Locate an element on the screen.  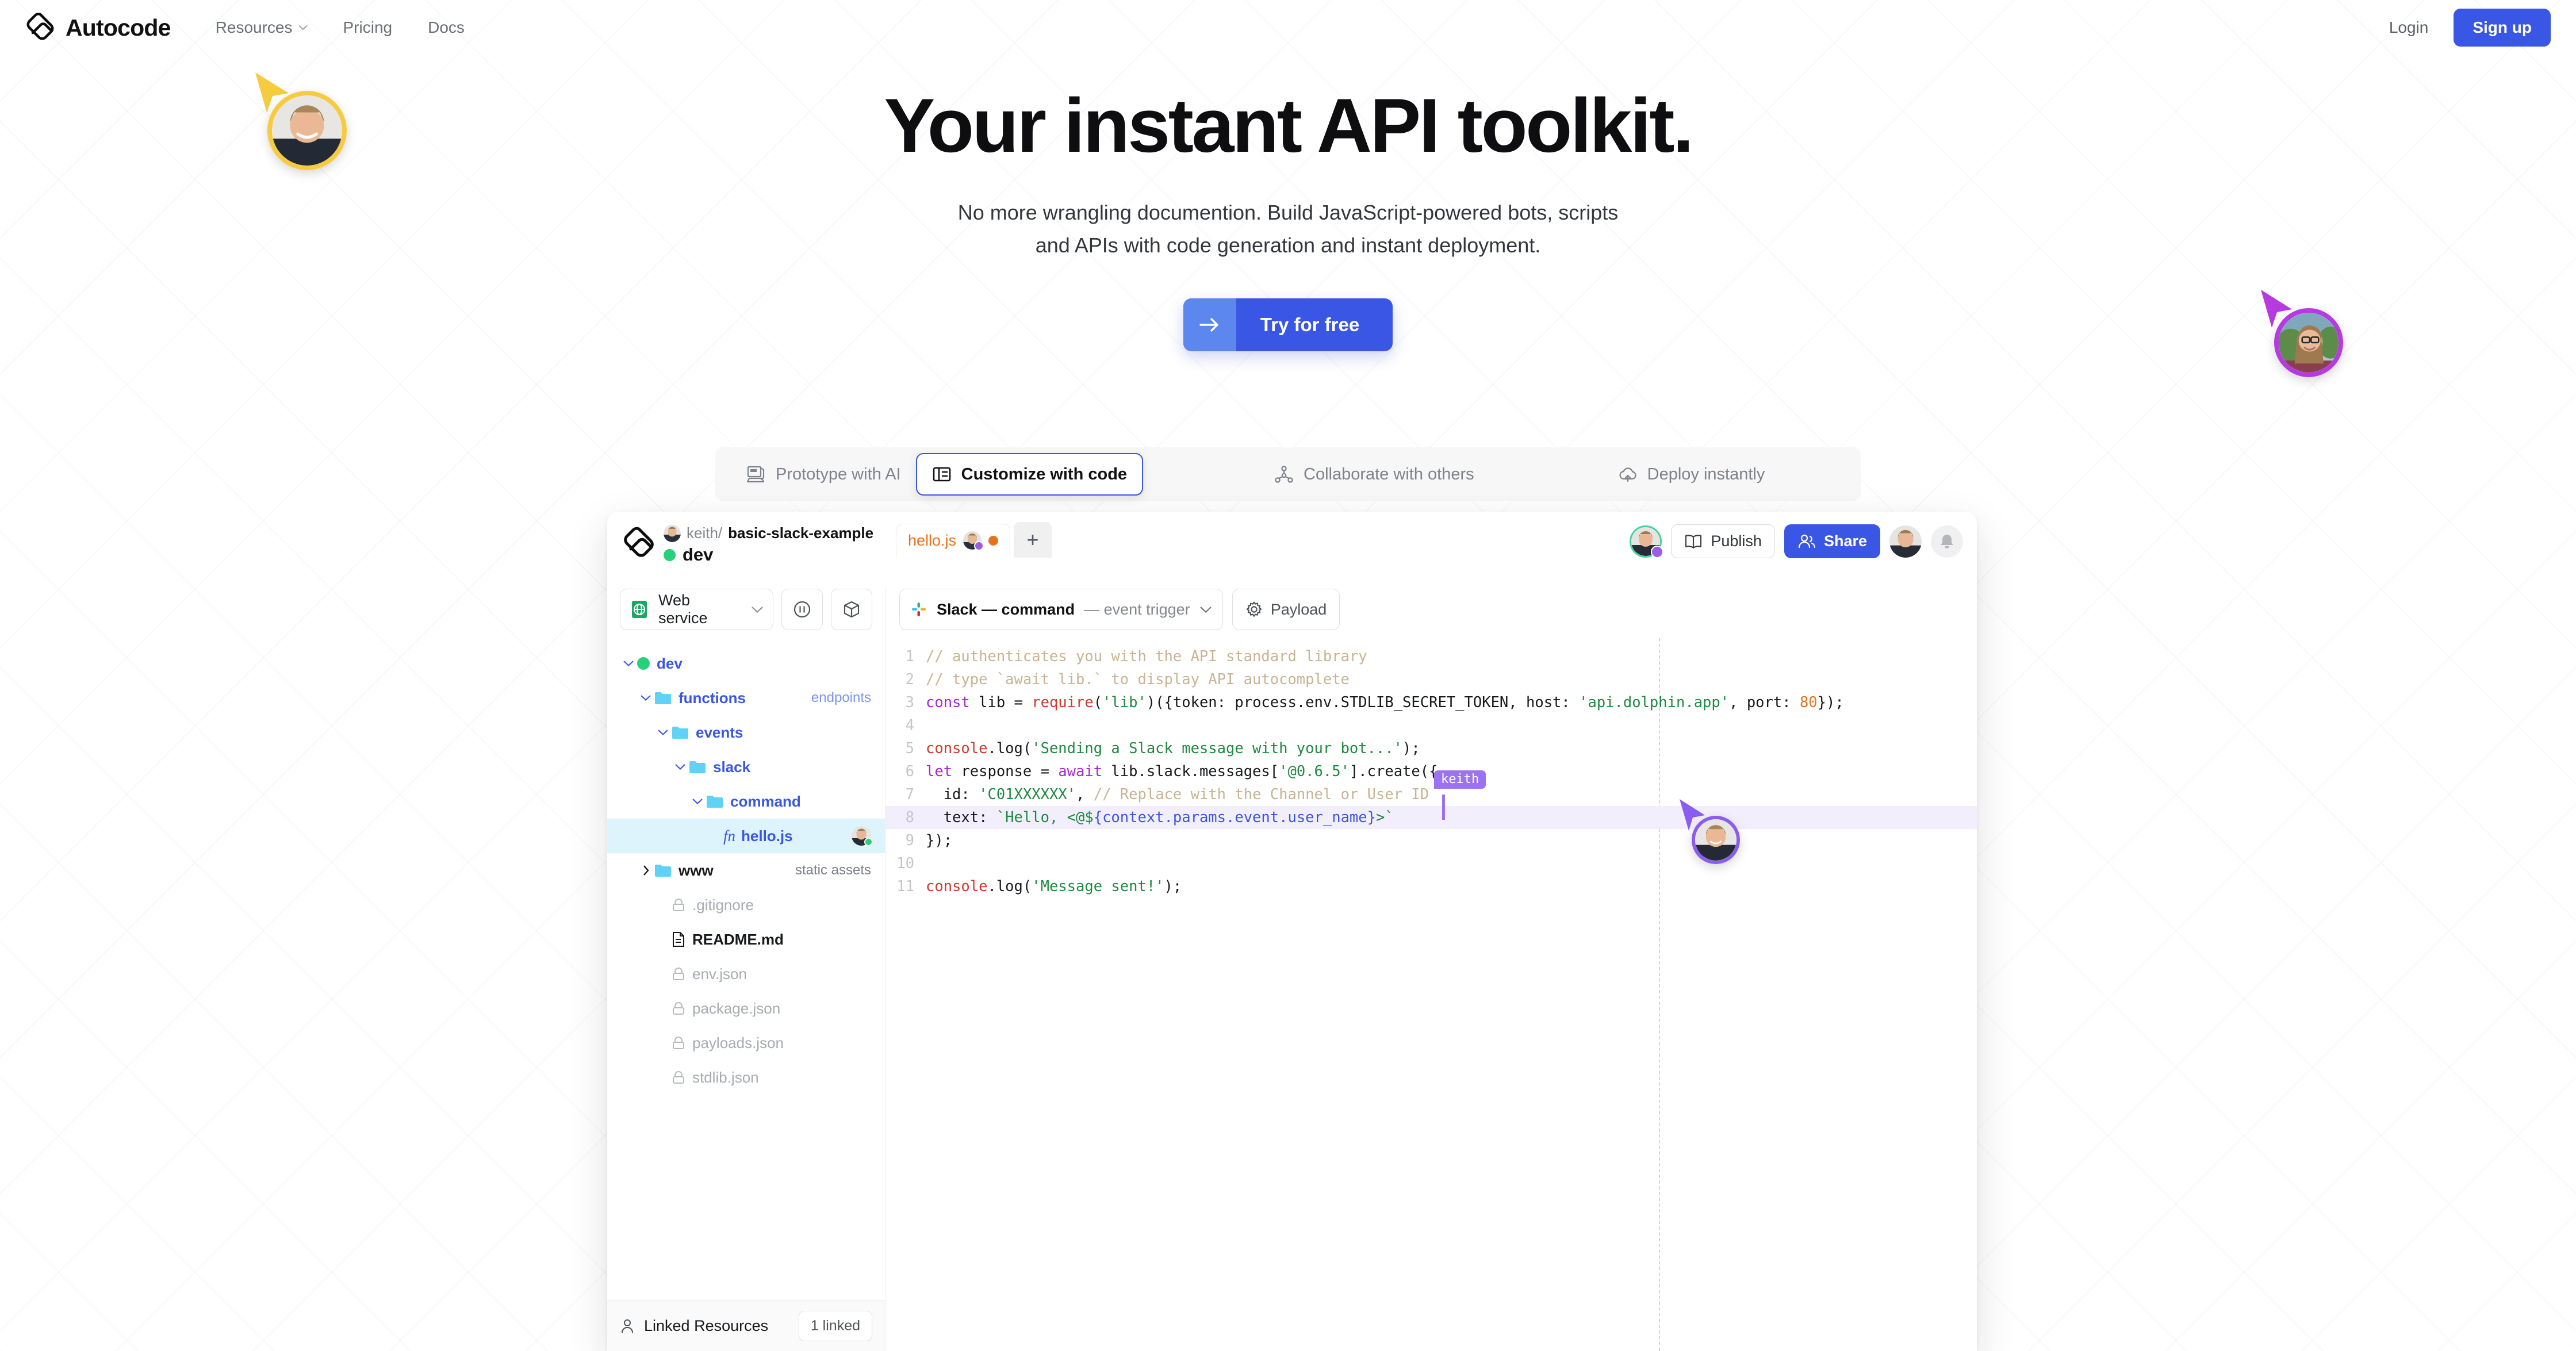
file-tree-item-label: functions is located at coordinates (712, 698).